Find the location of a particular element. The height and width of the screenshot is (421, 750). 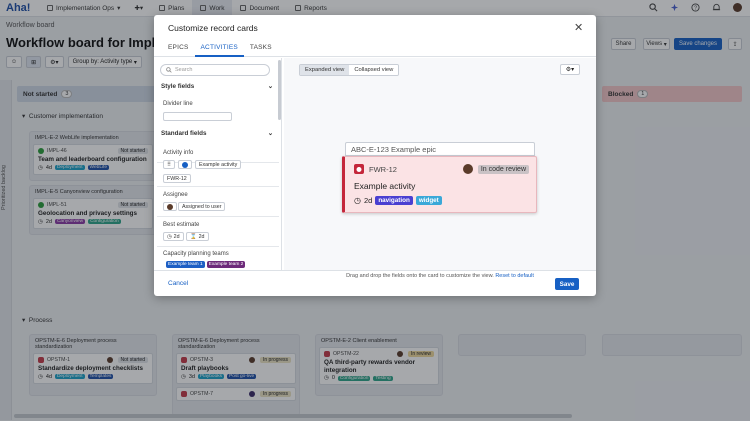

search-placeholder: Search is located at coordinates (184, 70).